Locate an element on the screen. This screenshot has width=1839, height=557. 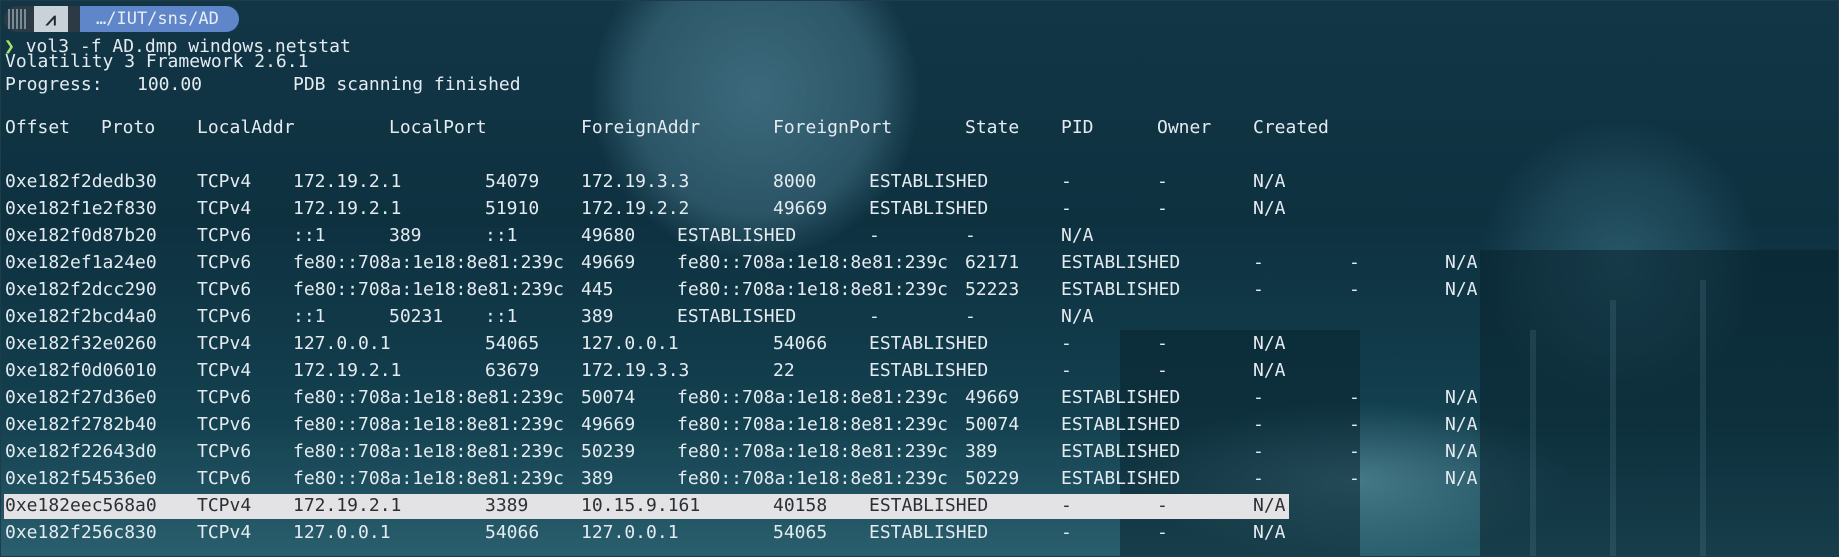
table-cell: 10.15.9.161 is located at coordinates (641, 505).